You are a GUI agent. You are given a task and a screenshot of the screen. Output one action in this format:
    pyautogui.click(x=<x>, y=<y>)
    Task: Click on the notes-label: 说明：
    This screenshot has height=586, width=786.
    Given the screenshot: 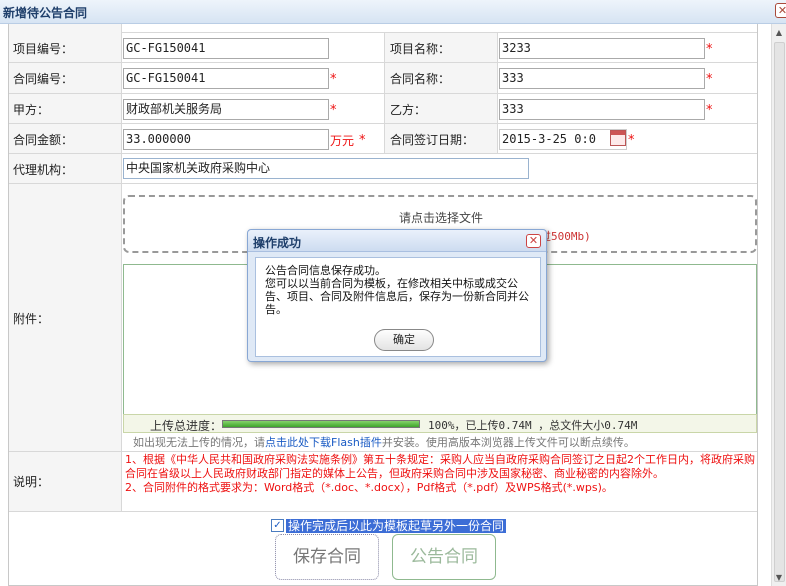 What is the action you would take?
    pyautogui.click(x=31, y=482)
    